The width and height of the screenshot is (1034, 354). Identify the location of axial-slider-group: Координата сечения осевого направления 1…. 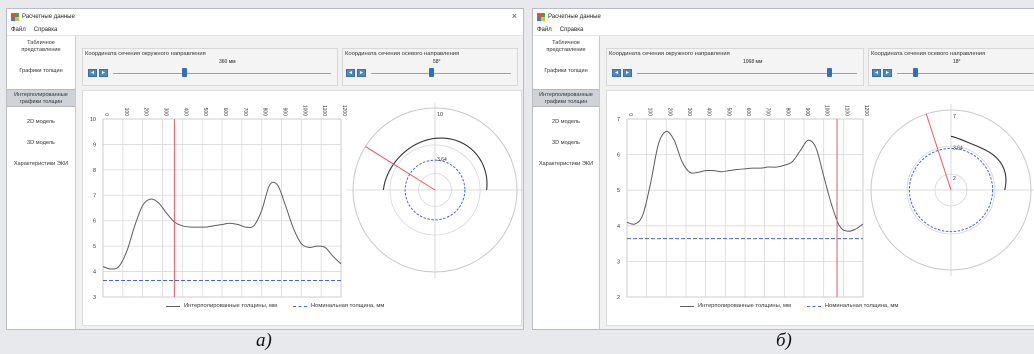
(951, 67).